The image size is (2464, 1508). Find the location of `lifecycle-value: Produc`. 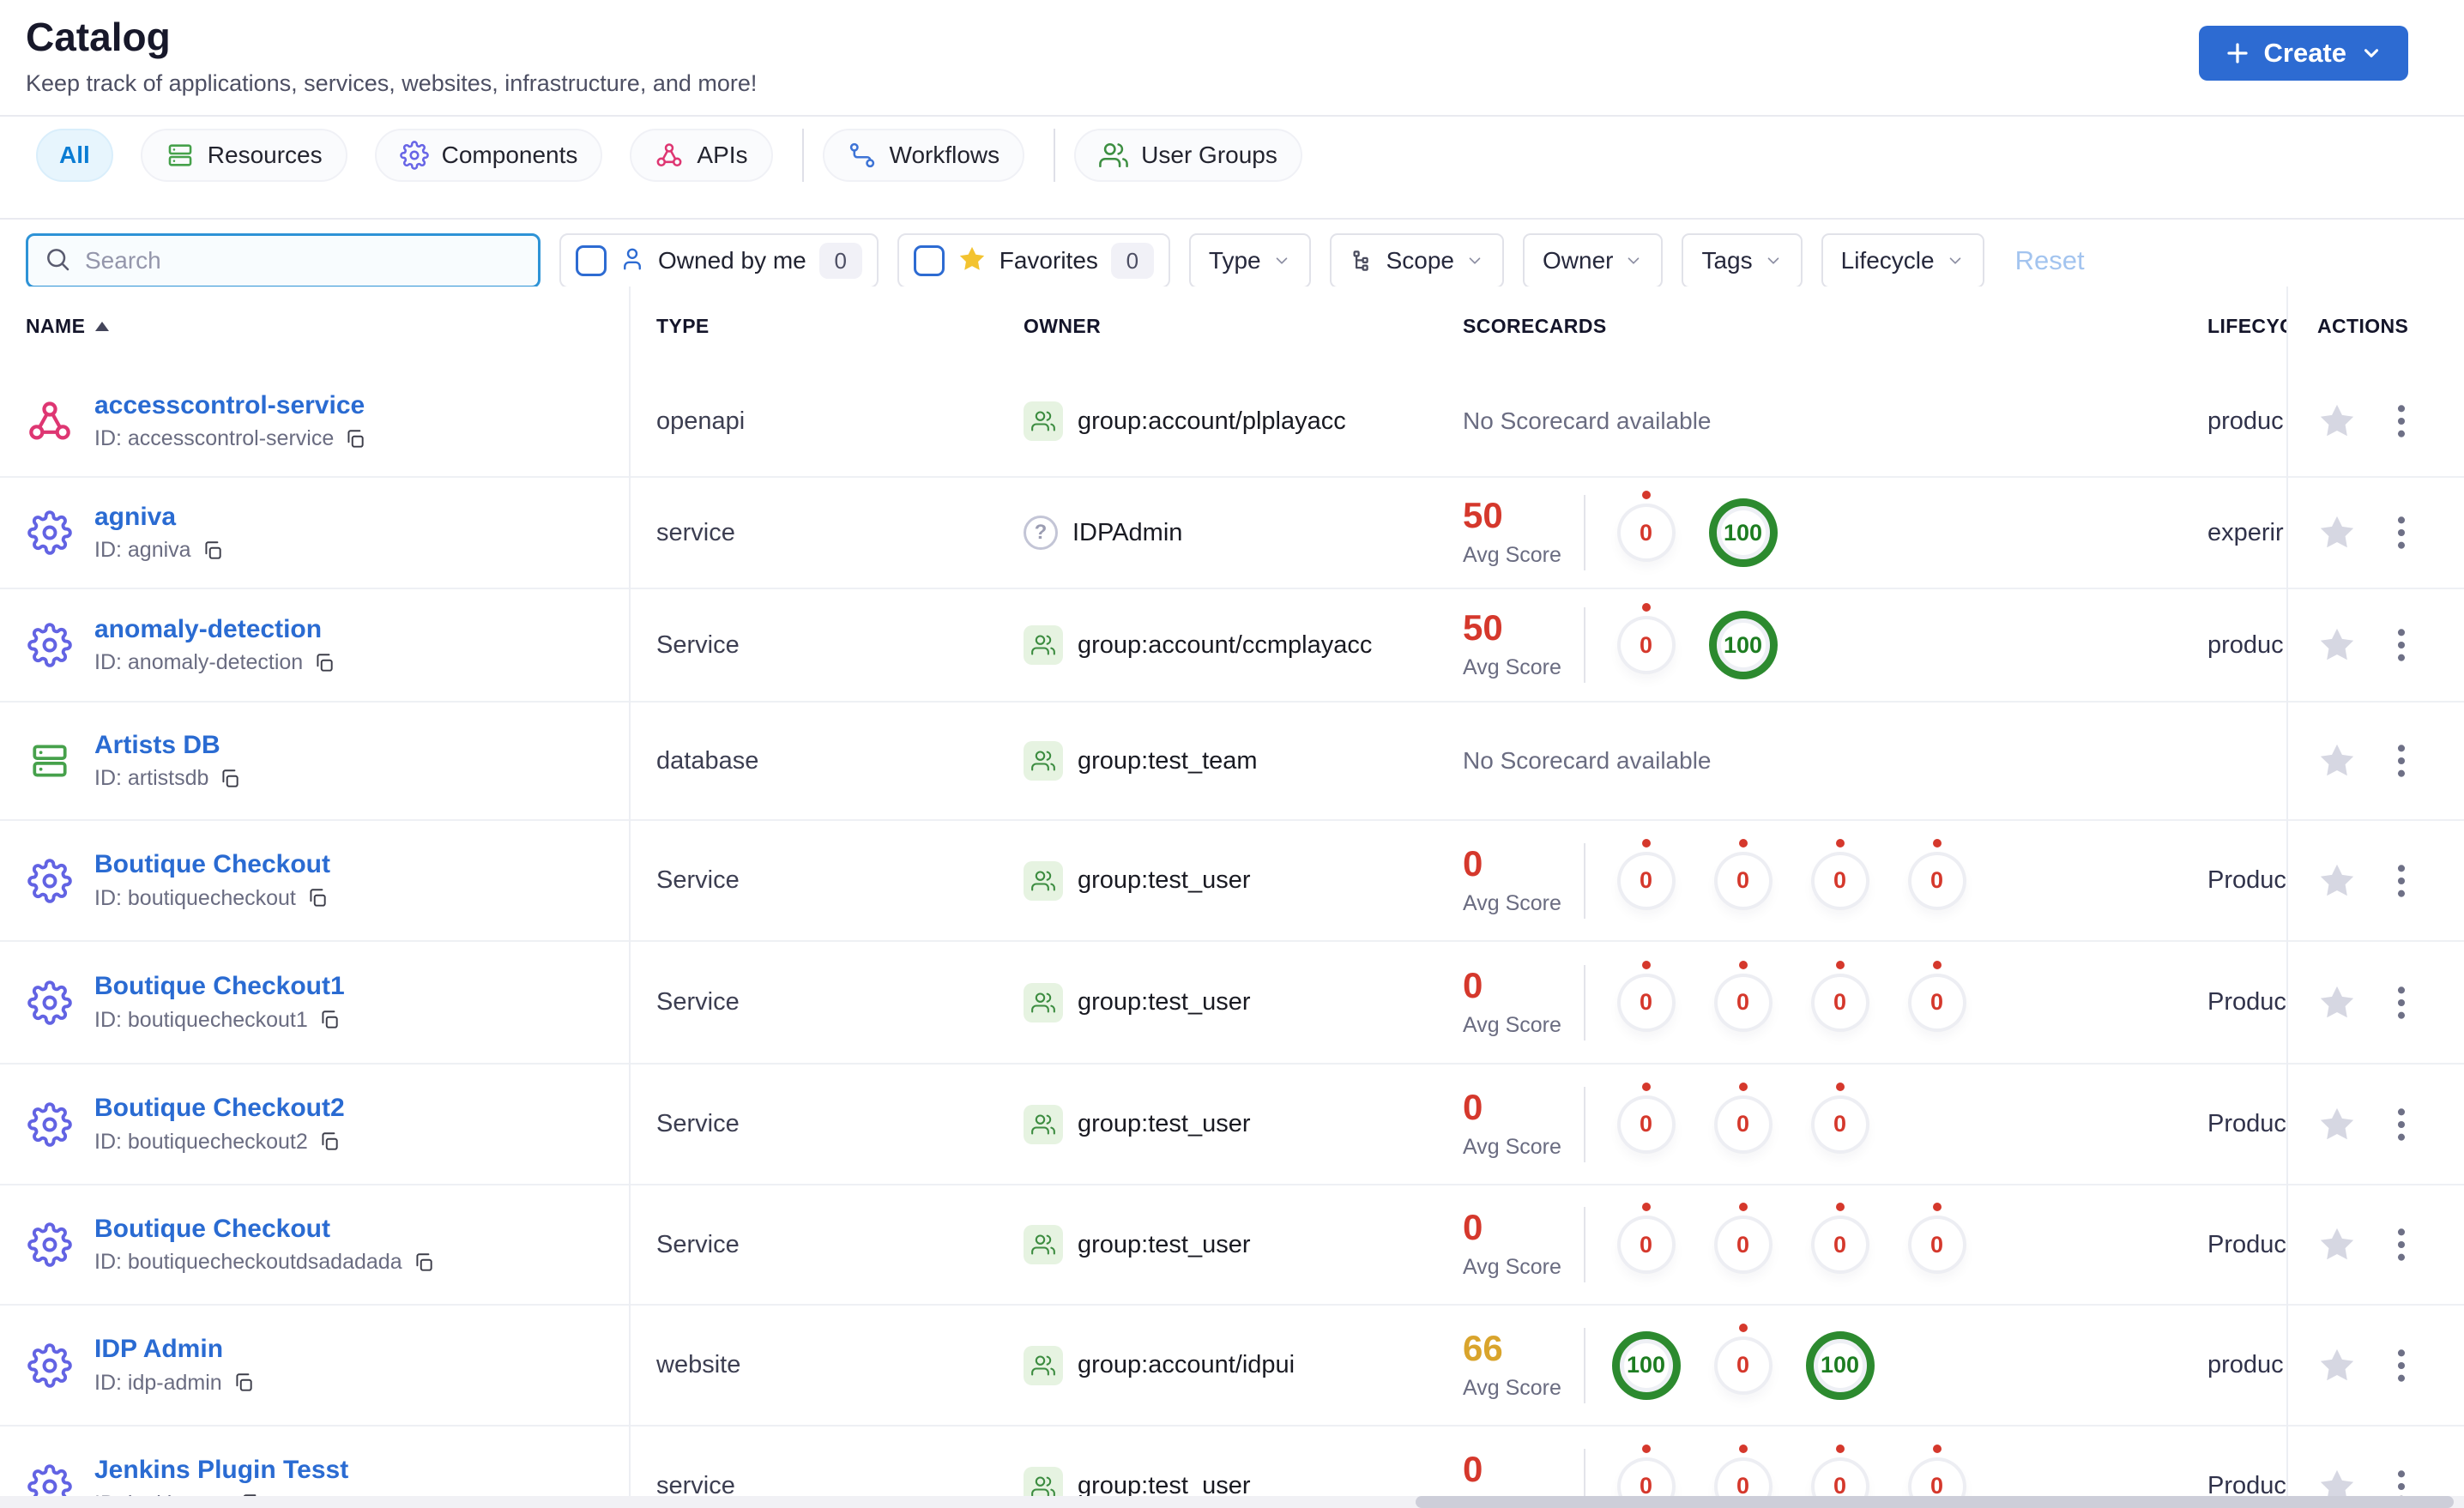

lifecycle-value: Produc is located at coordinates (2246, 880).